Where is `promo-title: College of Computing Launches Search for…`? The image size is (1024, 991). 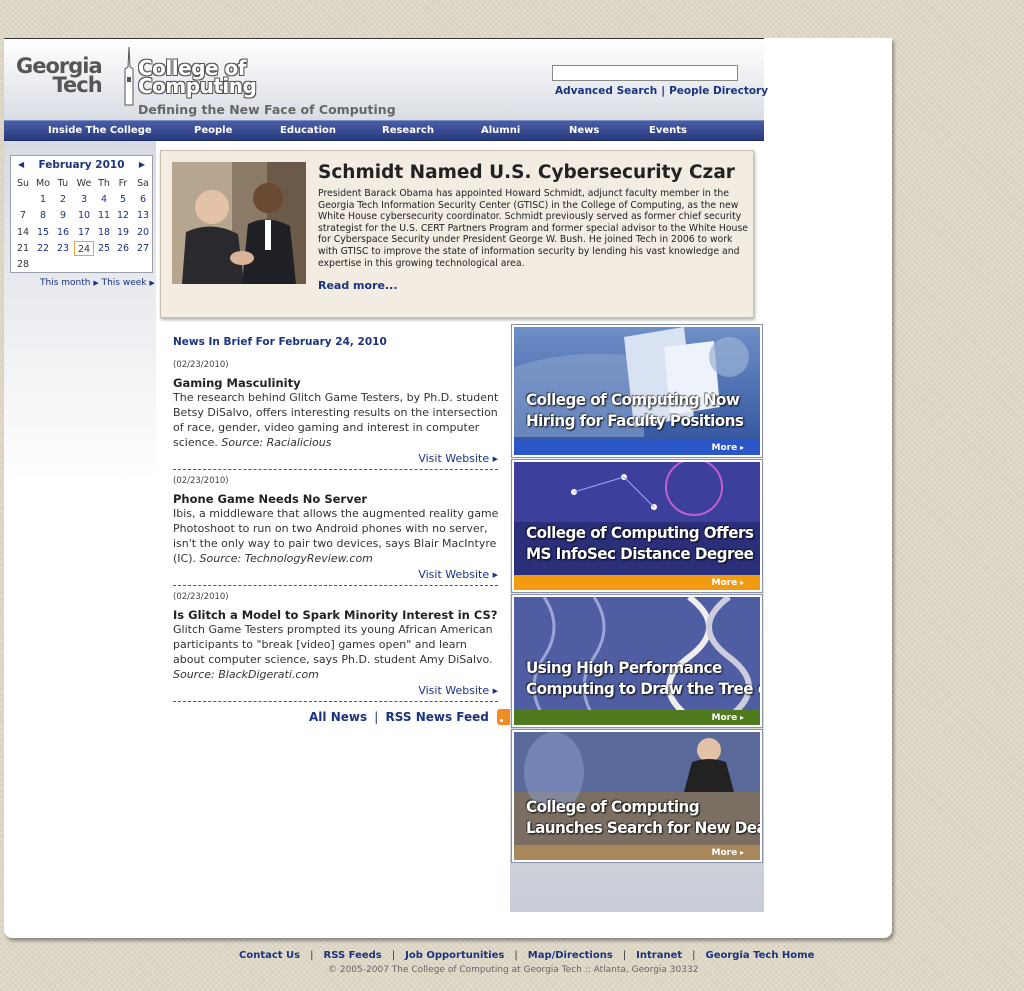
promo-title: College of Computing Launches Search for… is located at coordinates (643, 817).